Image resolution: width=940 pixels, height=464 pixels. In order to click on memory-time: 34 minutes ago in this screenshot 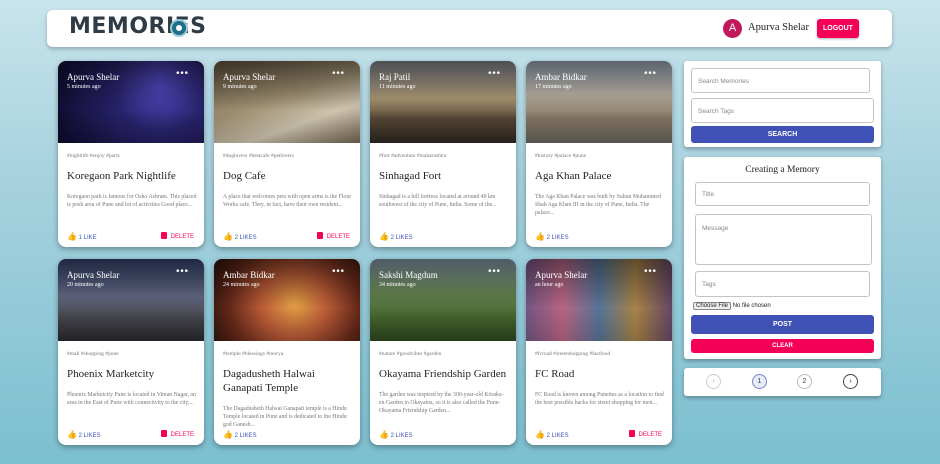, I will do `click(397, 285)`.